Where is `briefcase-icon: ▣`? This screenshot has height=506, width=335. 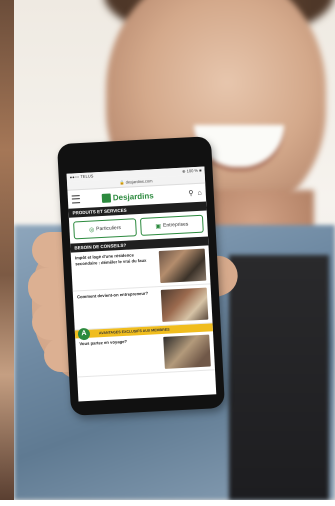 briefcase-icon: ▣ is located at coordinates (158, 226).